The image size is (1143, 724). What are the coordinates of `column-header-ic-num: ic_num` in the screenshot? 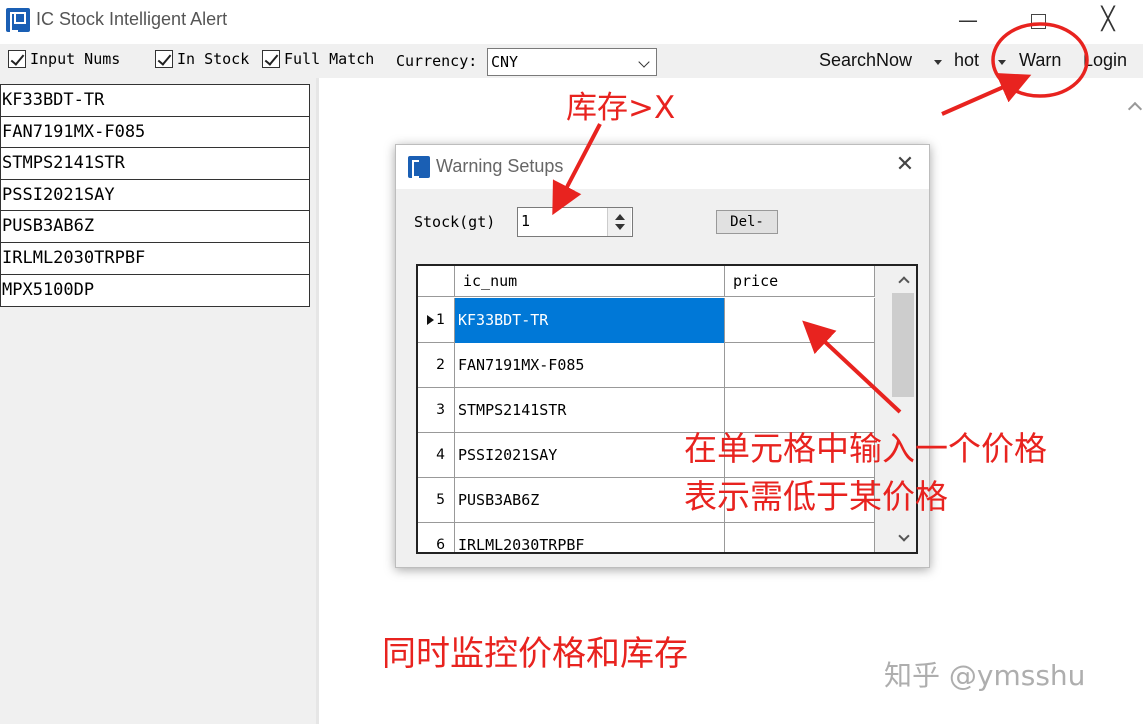 It's located at (590, 281).